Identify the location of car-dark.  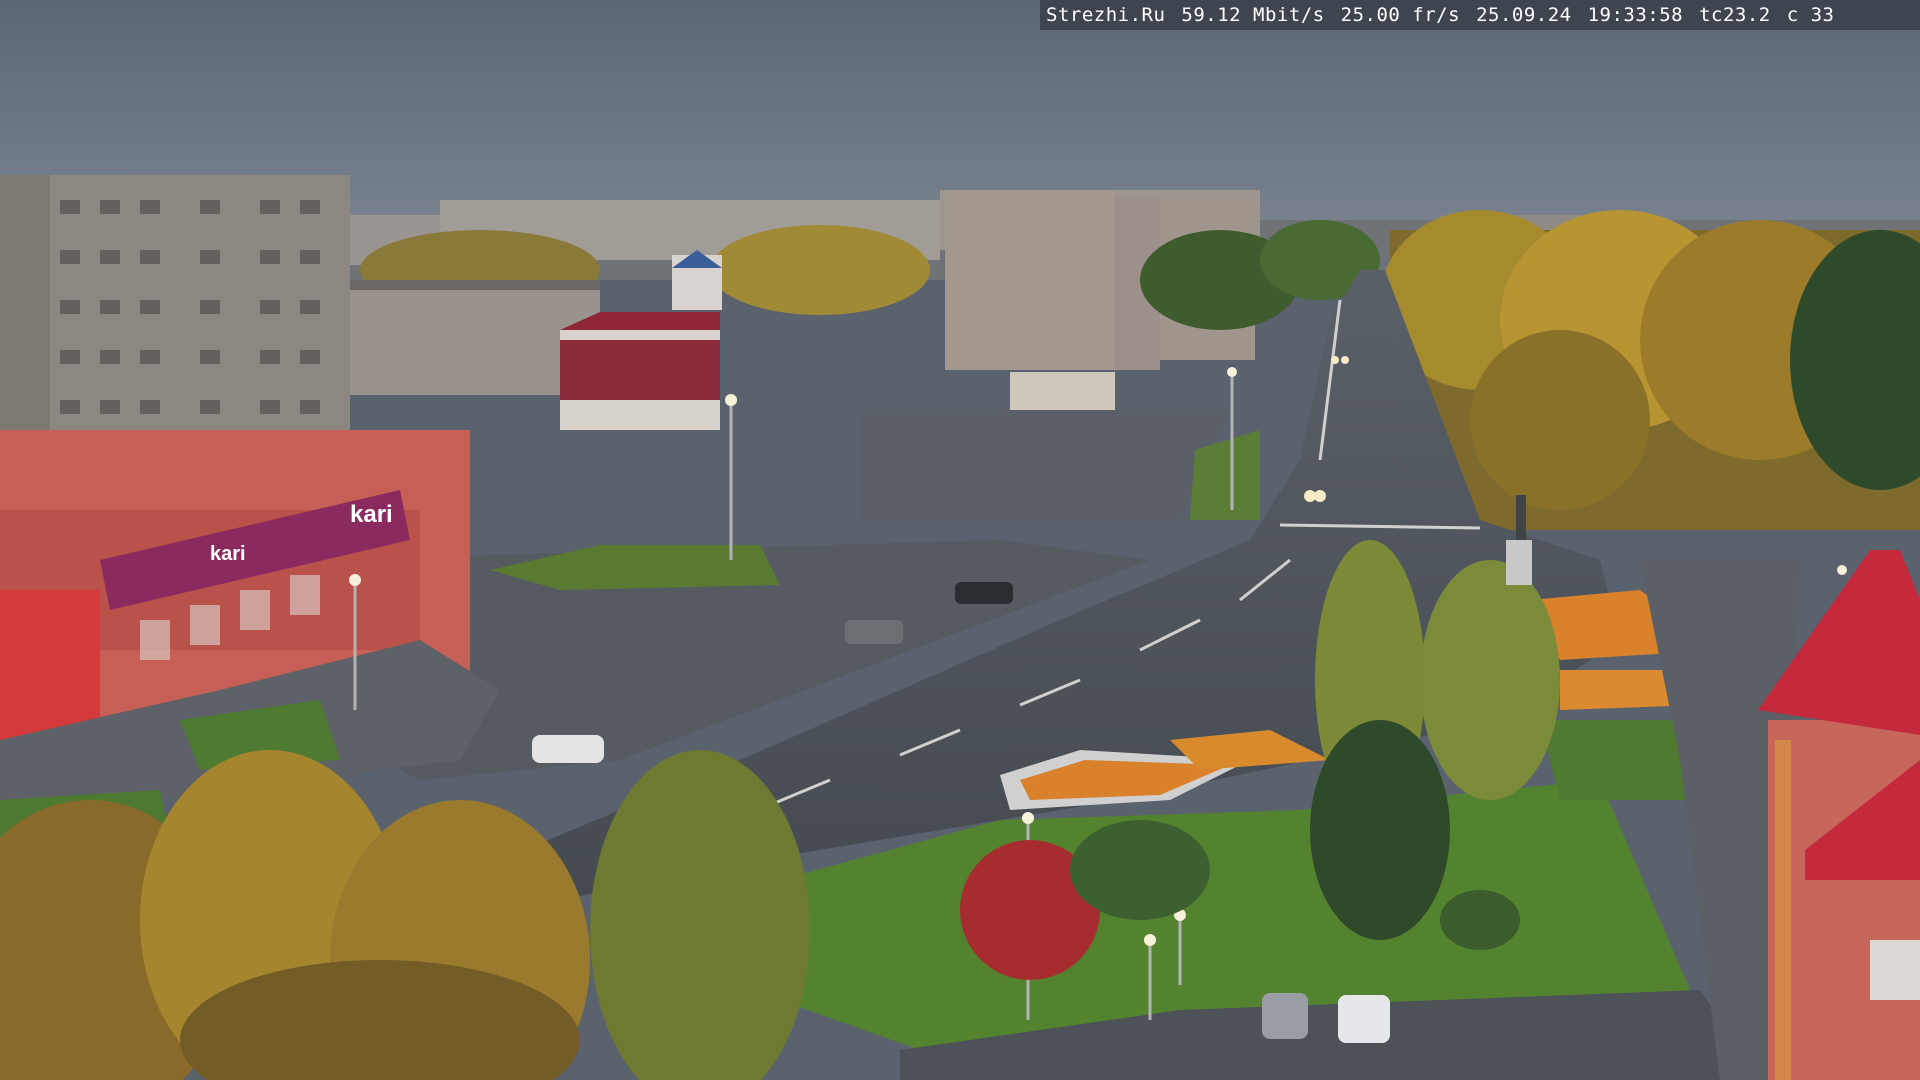
(984, 593).